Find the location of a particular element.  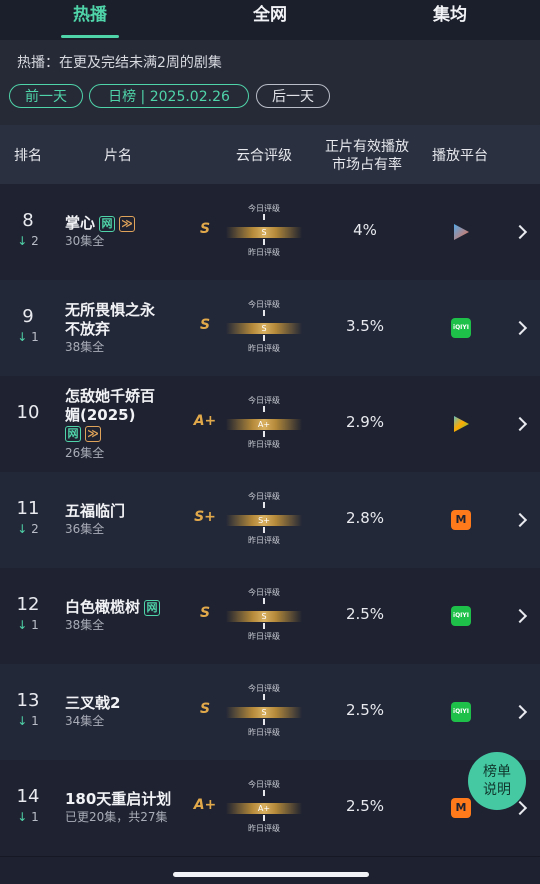

ranking-description: 热播：在更及完结未满2周的剧集 is located at coordinates (119, 63).